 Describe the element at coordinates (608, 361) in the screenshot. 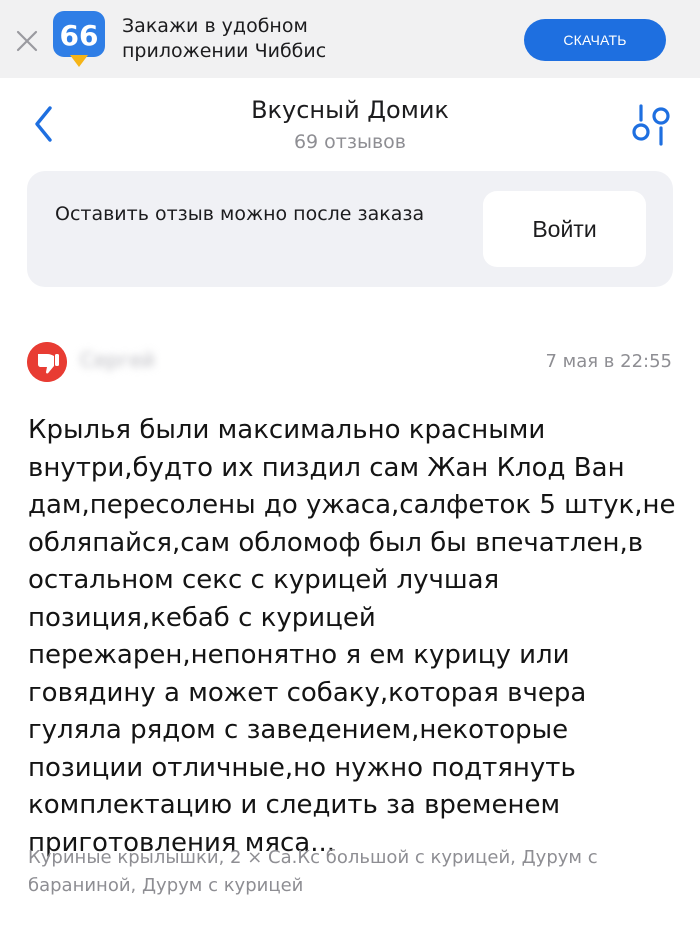

I see `review-date: 7 мая в 22:55` at that location.